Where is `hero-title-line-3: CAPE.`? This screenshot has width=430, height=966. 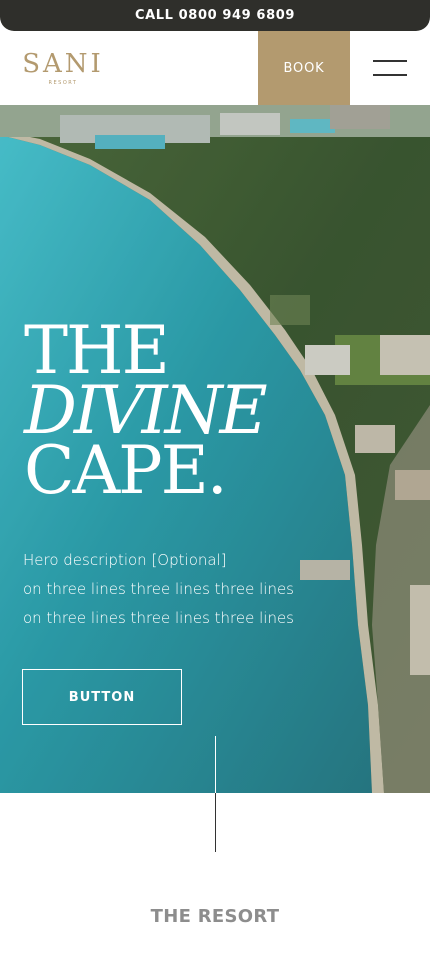
hero-title-line-3: CAPE. is located at coordinates (126, 470).